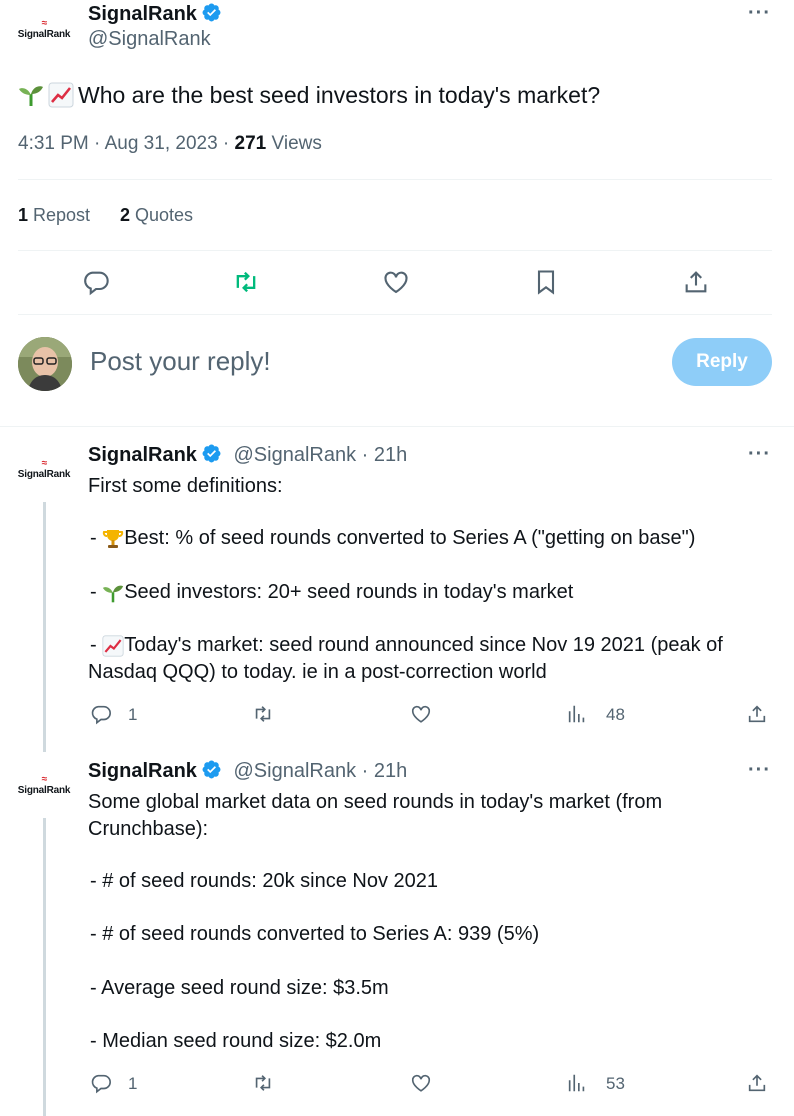 The width and height of the screenshot is (794, 1116). I want to click on reply-button: Reply, so click(722, 362).